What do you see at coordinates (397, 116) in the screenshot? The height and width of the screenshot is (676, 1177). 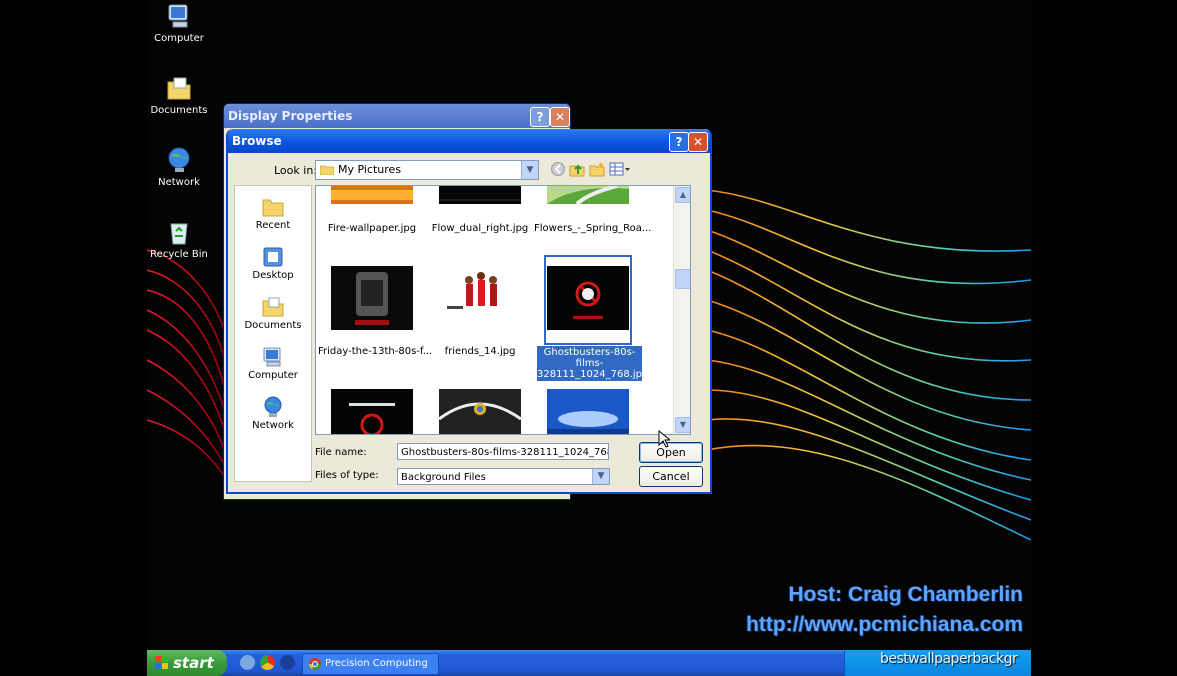 I see `display-properties-title-bar: Display Properties ? ✕` at bounding box center [397, 116].